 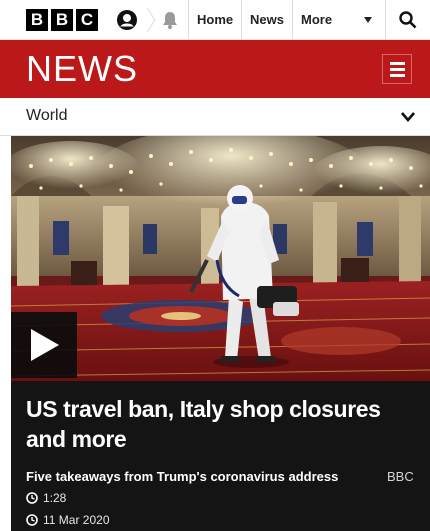 I want to click on account-icon, so click(x=127, y=20).